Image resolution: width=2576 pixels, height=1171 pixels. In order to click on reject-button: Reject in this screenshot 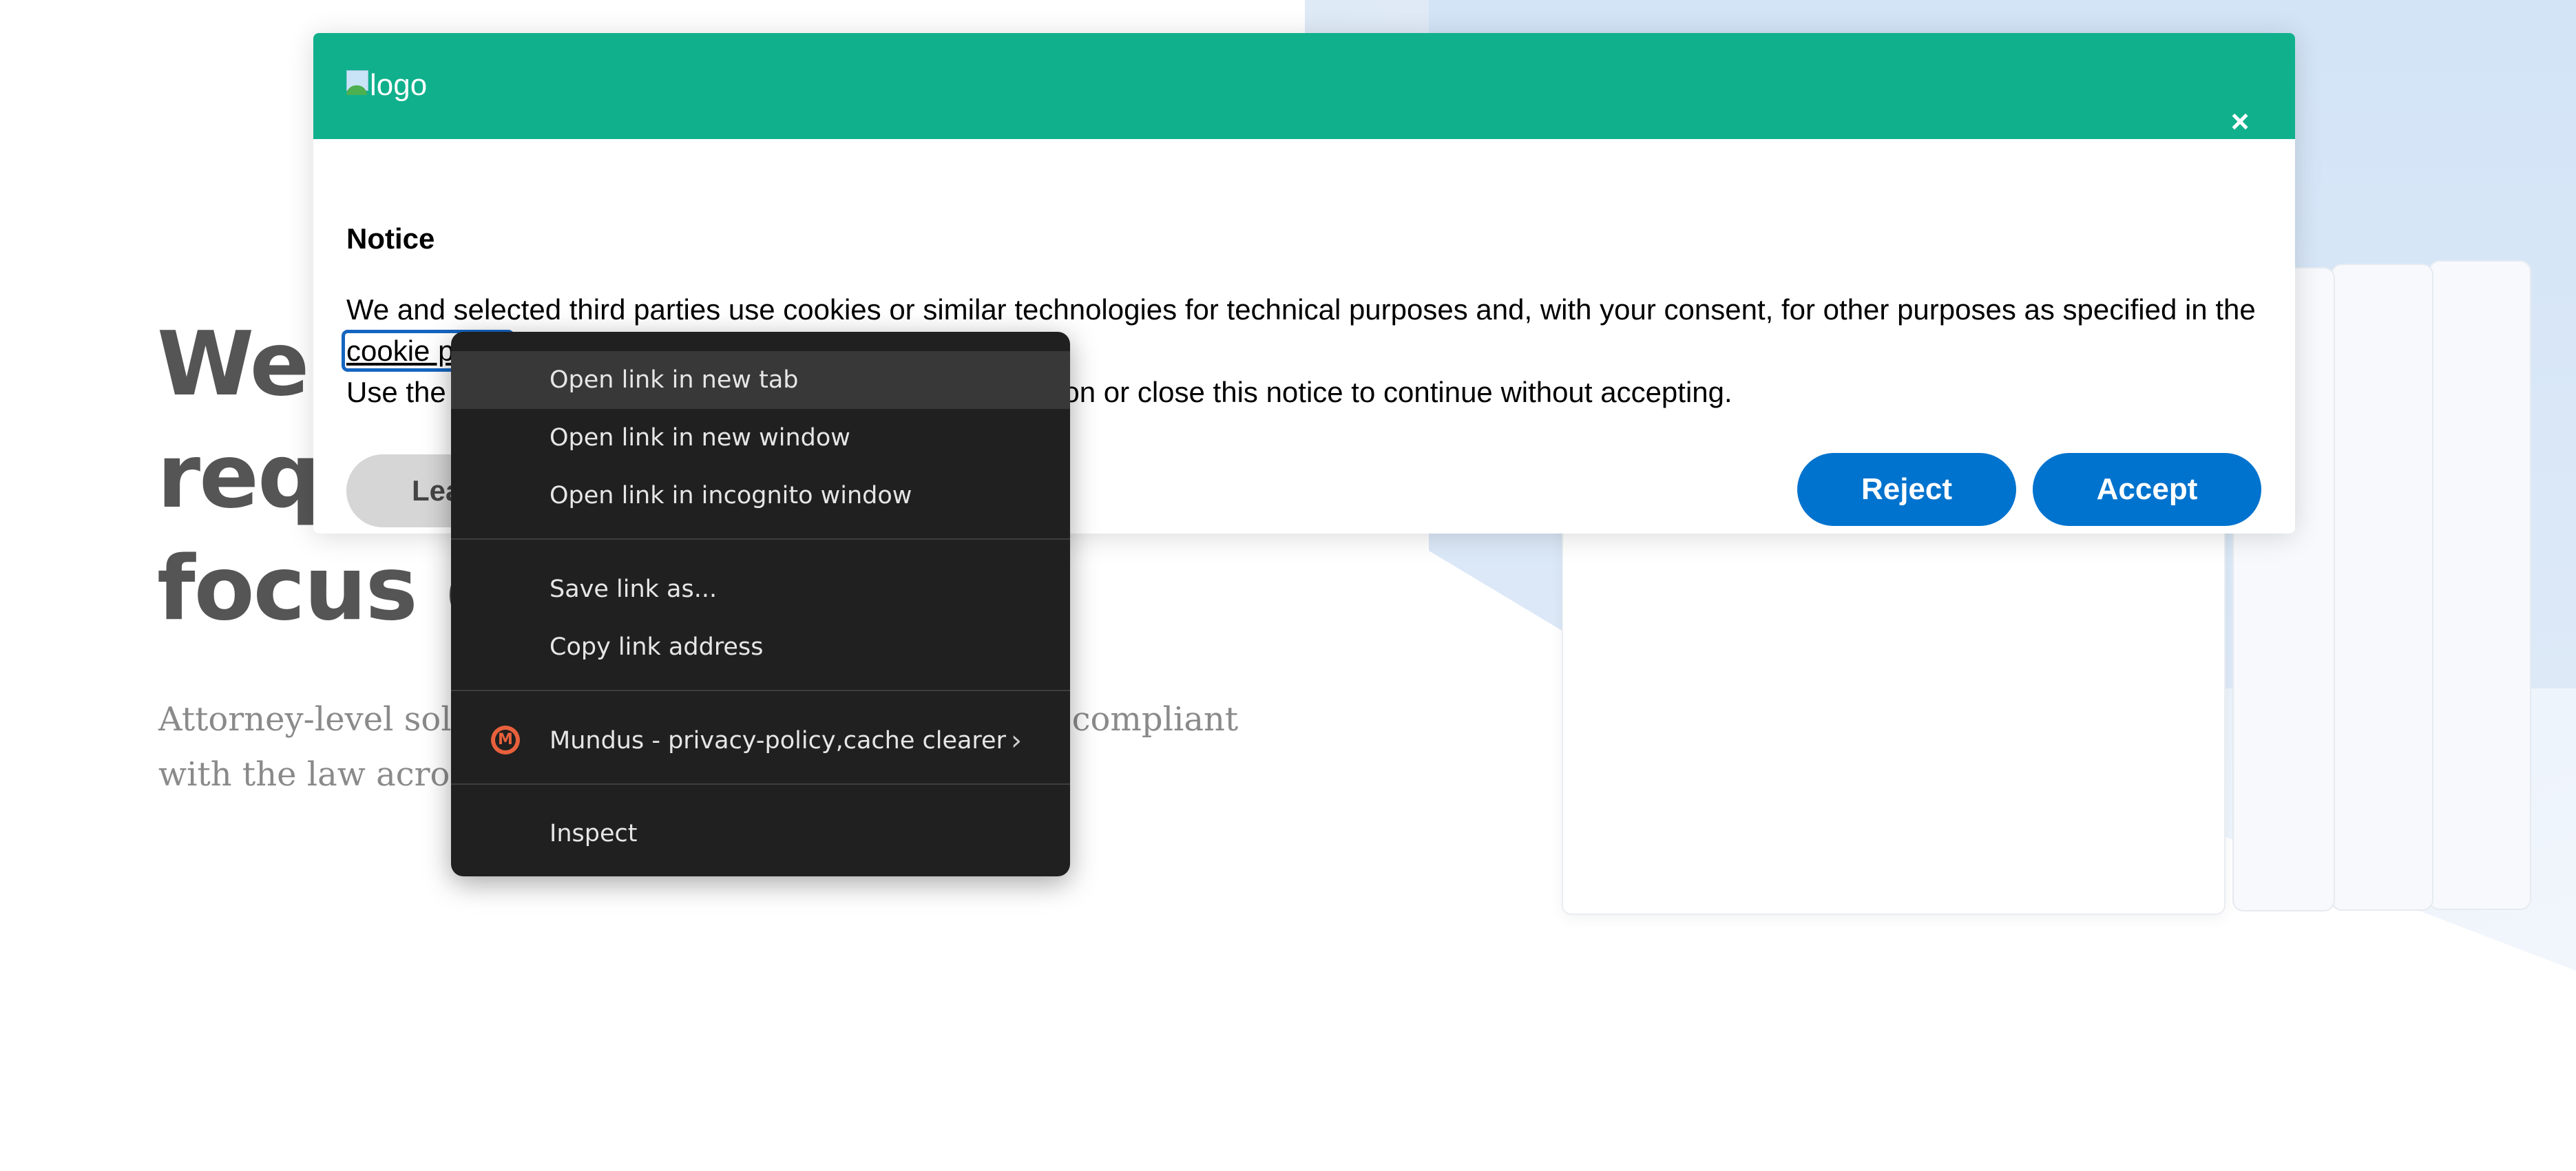, I will do `click(1906, 490)`.